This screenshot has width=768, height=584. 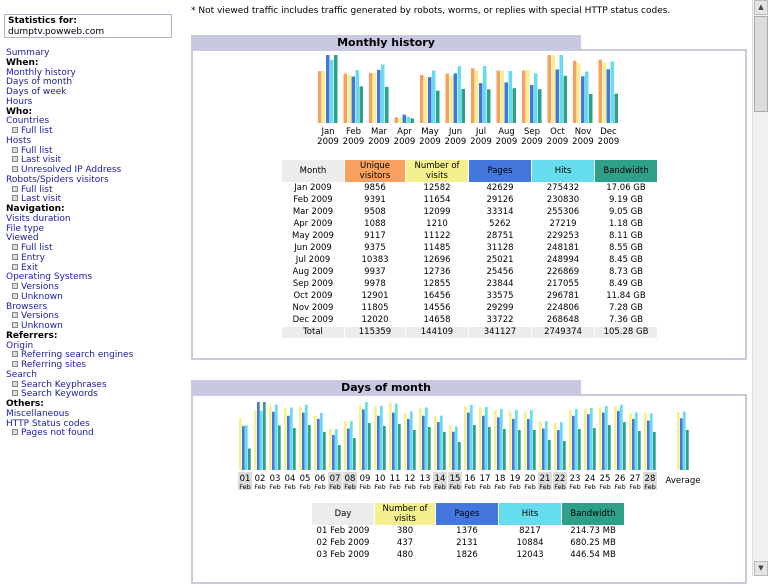 What do you see at coordinates (468, 555) in the screenshot?
I see `table-row: 03 Feb 2009 480 1826 12043 446.54 MB` at bounding box center [468, 555].